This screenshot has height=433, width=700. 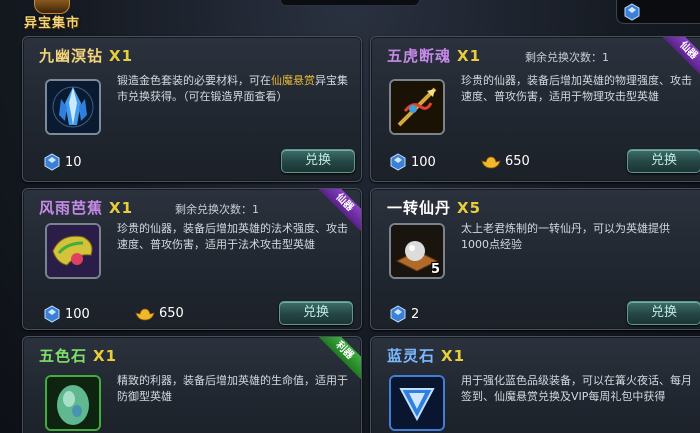 What do you see at coordinates (417, 403) in the screenshot?
I see `blue-spirit-stone-icon` at bounding box center [417, 403].